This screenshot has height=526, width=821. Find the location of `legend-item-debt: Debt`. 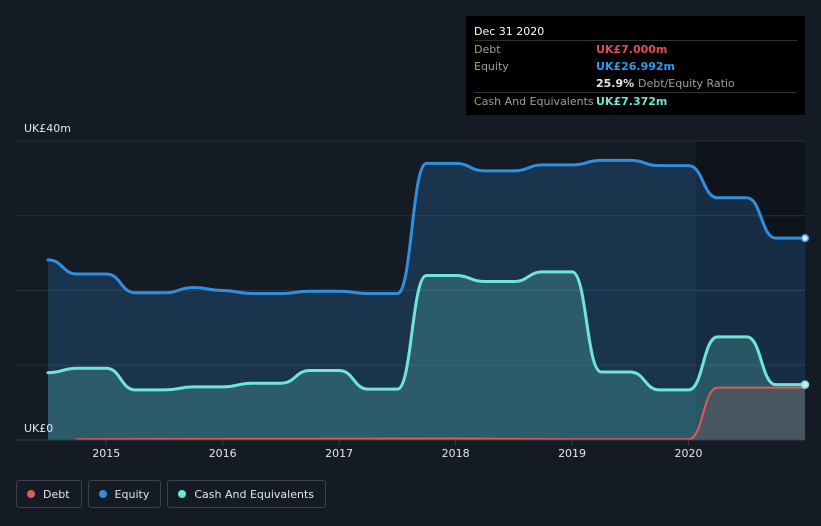

legend-item-debt: Debt is located at coordinates (49, 494).